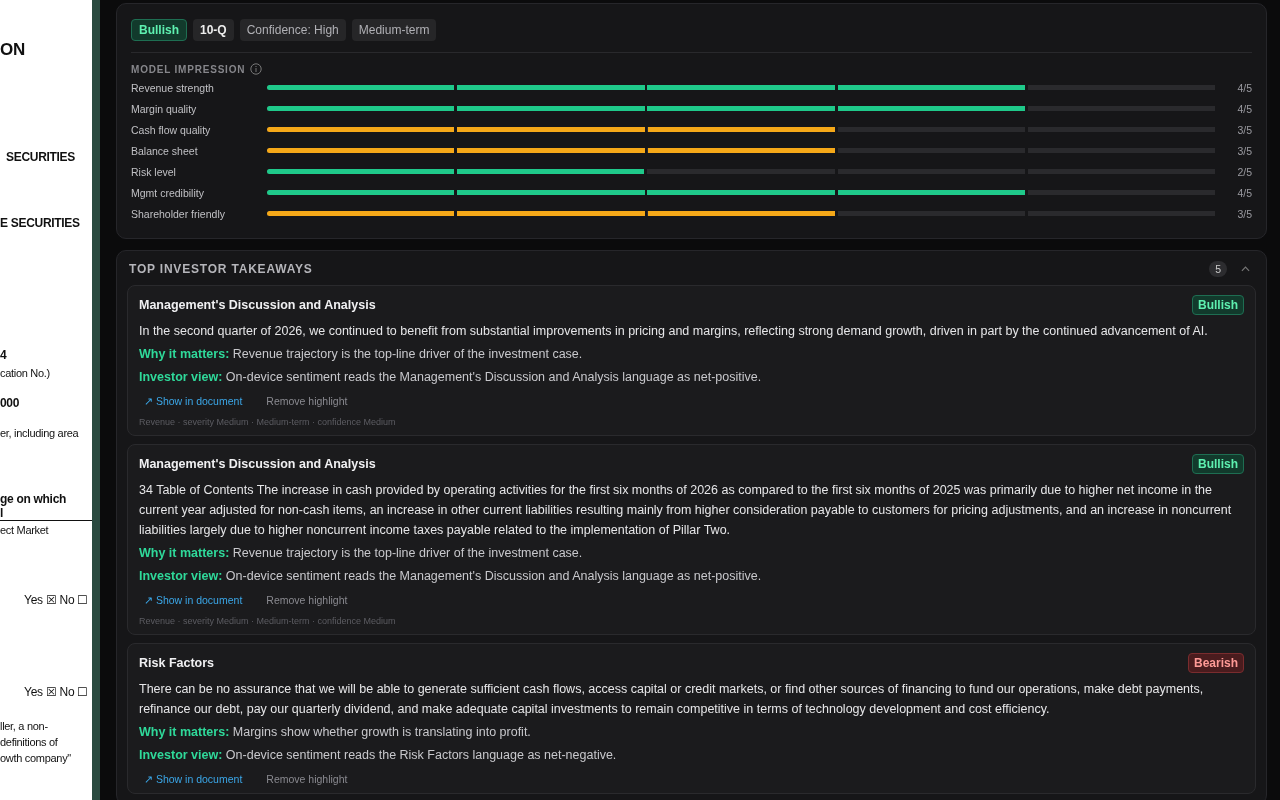 This screenshot has height=800, width=1280. Describe the element at coordinates (292, 30) in the screenshot. I see `tag: Confidence: High` at that location.